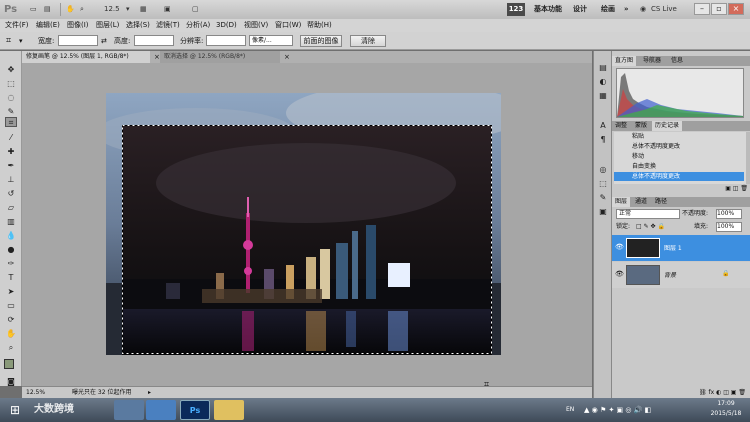 The image size is (750, 422). Describe the element at coordinates (603, 184) in the screenshot. I see `panel-icon: ⬚` at that location.